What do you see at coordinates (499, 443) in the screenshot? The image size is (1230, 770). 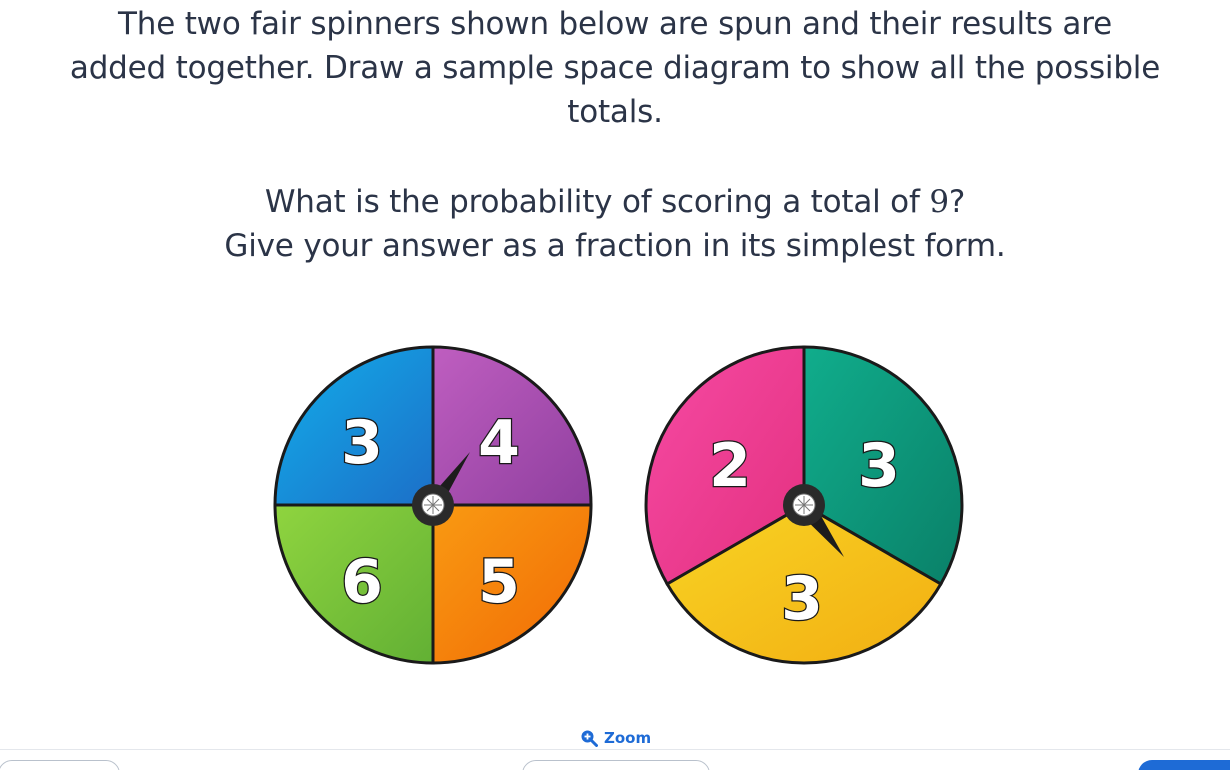 I see `spinner1-label-2: 4` at bounding box center [499, 443].